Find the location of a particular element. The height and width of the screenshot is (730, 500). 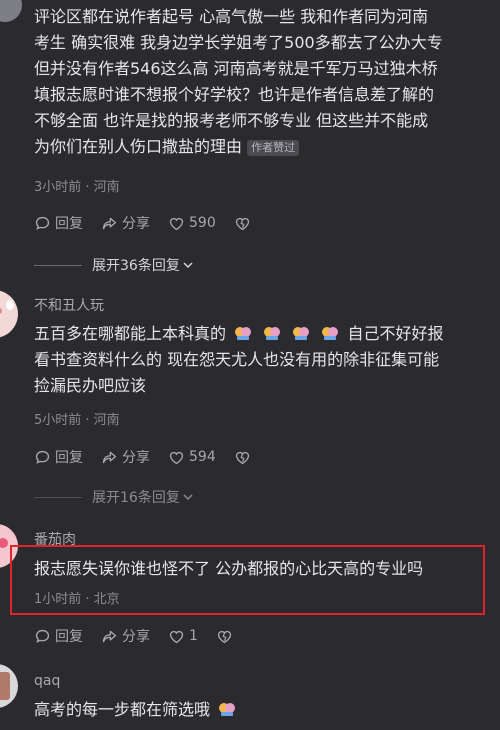

like-button: 590 is located at coordinates (192, 223).